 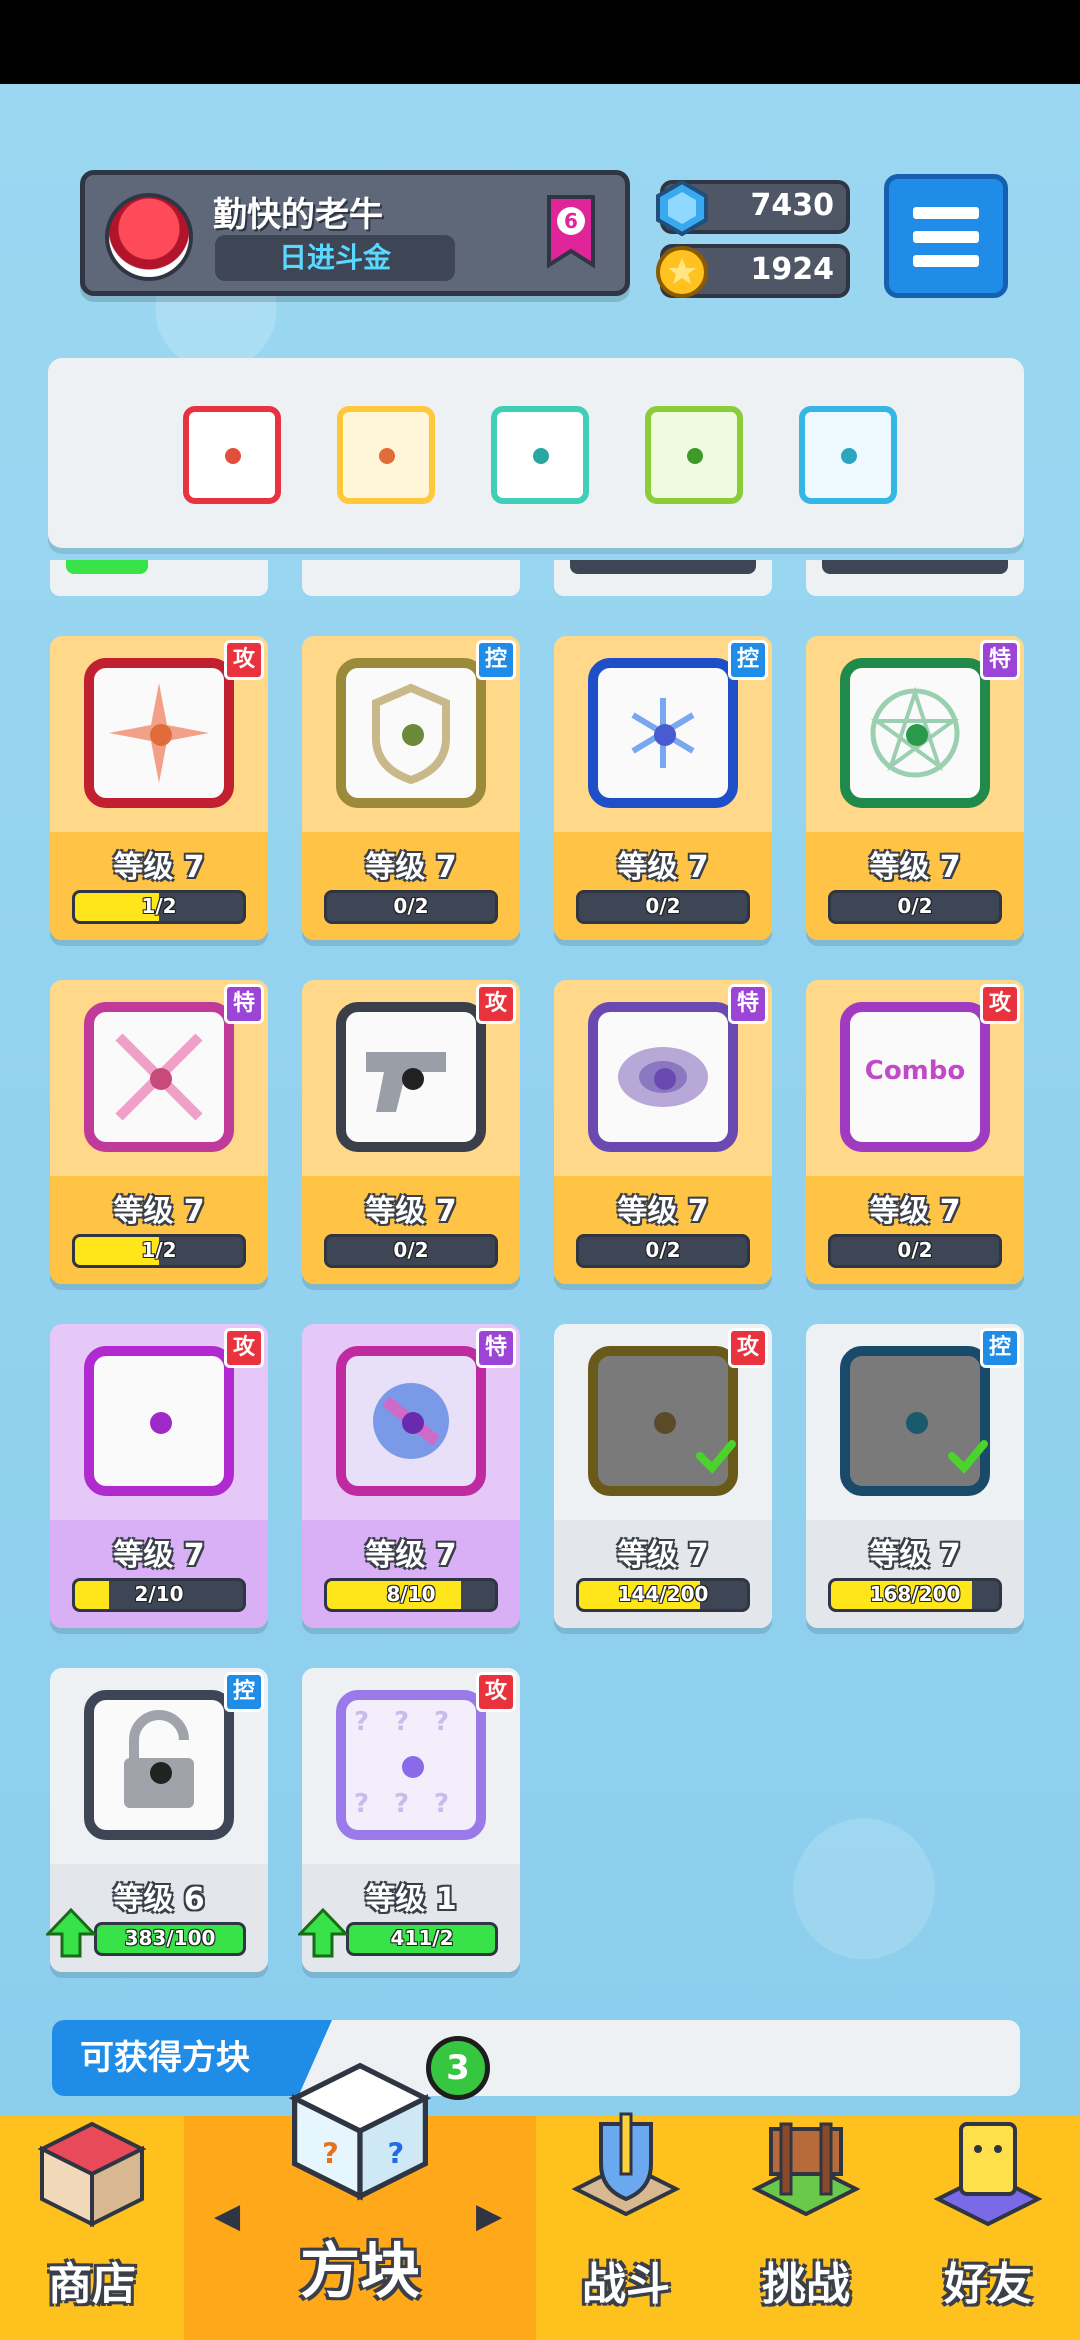 I want to click on nav-friends: 好友, so click(x=988, y=2228).